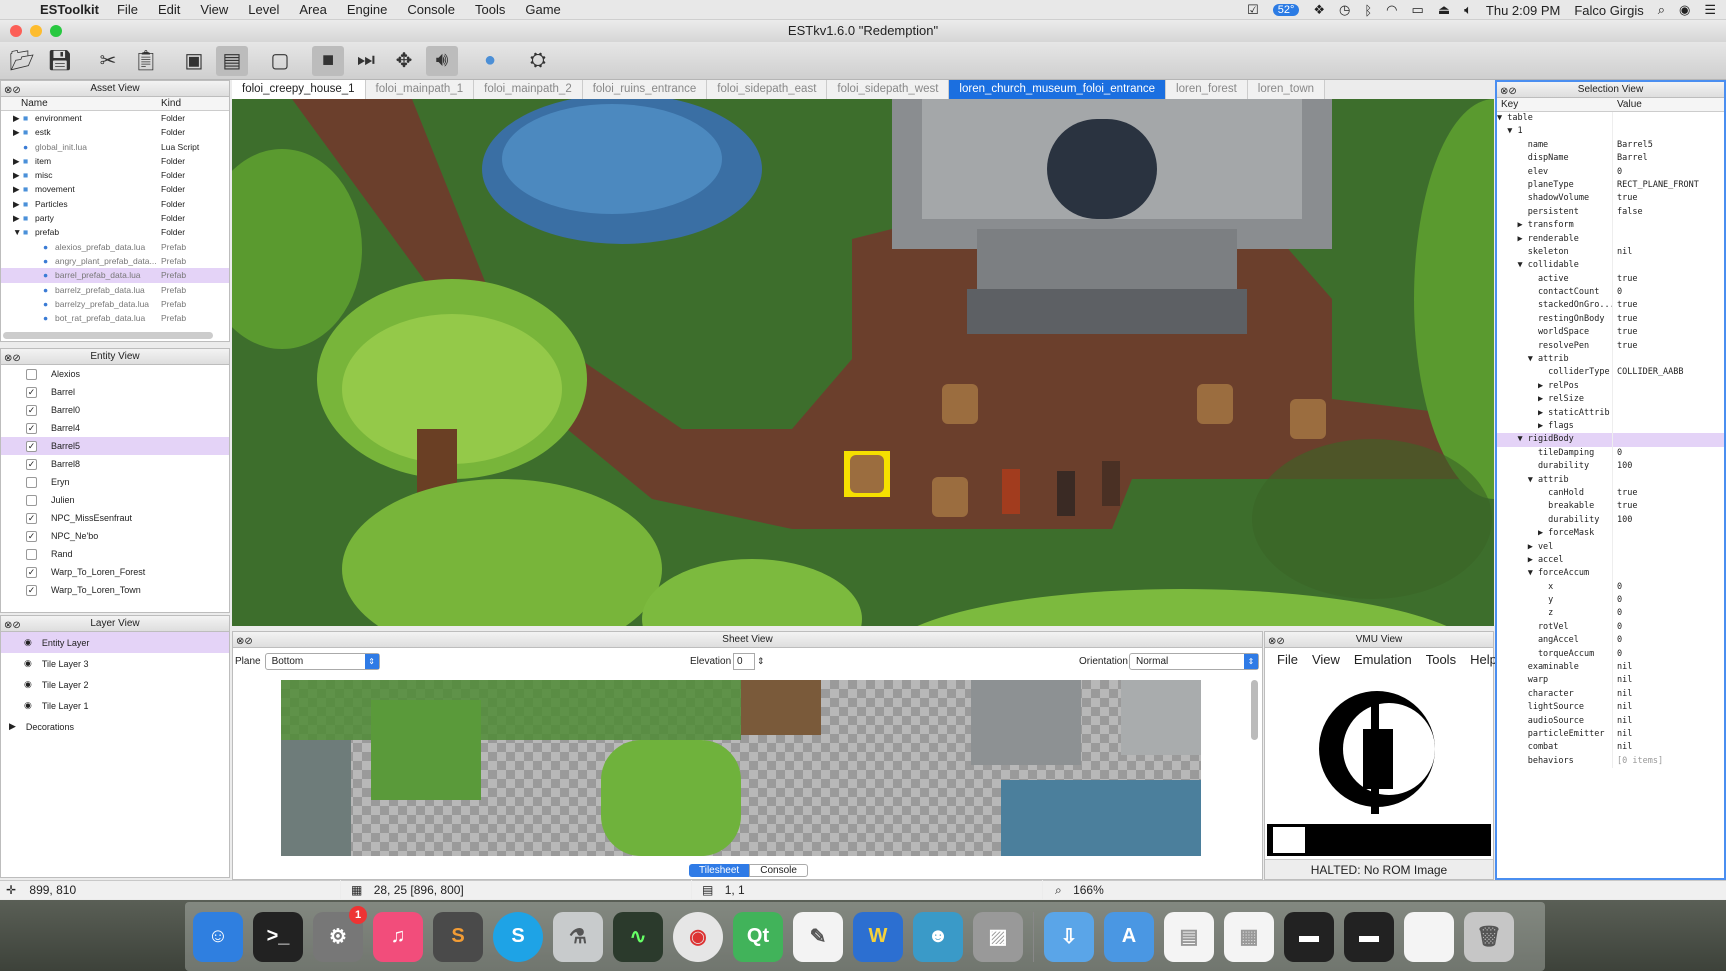 Image resolution: width=1726 pixels, height=971 pixels. I want to click on selection-row: torqueAccum 0, so click(1610, 654).